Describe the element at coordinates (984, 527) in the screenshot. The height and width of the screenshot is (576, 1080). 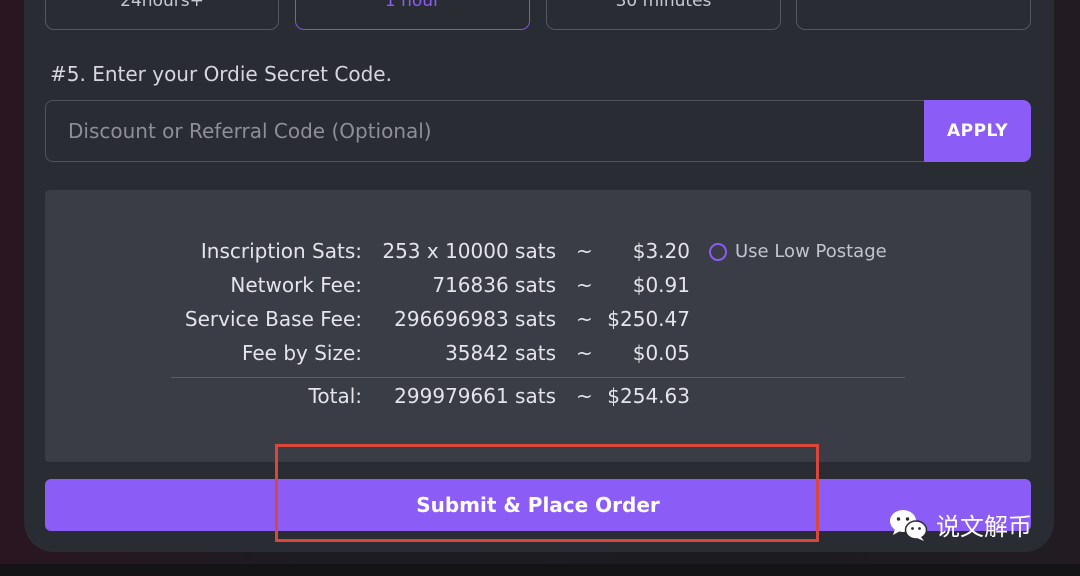
I see `watermark-text: 说文解币` at that location.